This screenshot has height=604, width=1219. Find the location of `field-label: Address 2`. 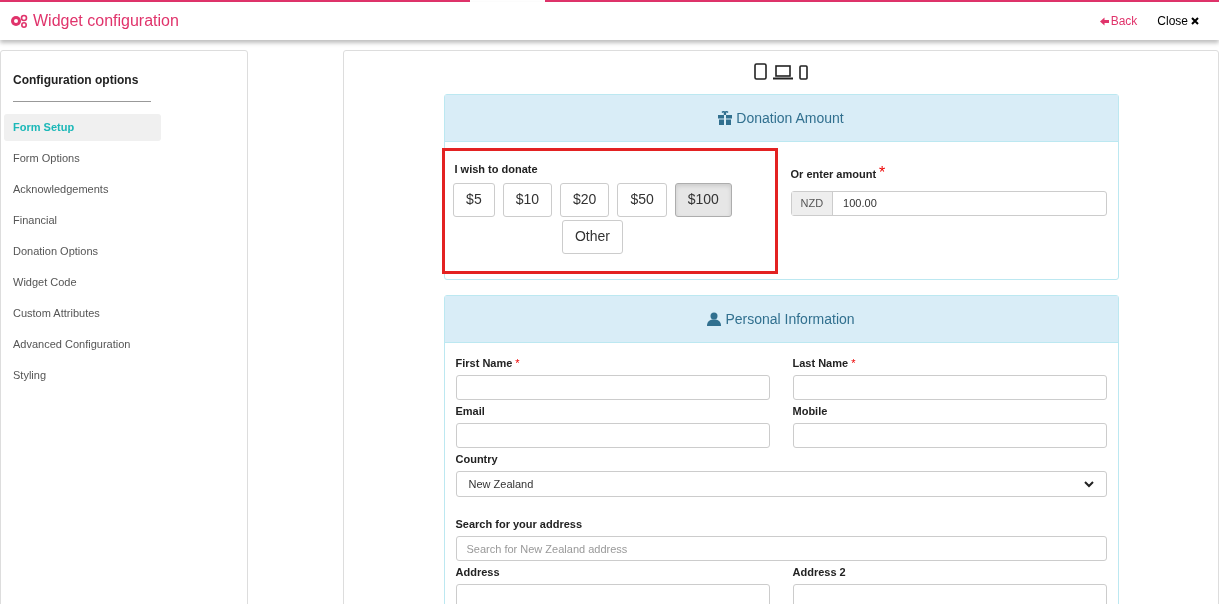

field-label: Address 2 is located at coordinates (819, 572).